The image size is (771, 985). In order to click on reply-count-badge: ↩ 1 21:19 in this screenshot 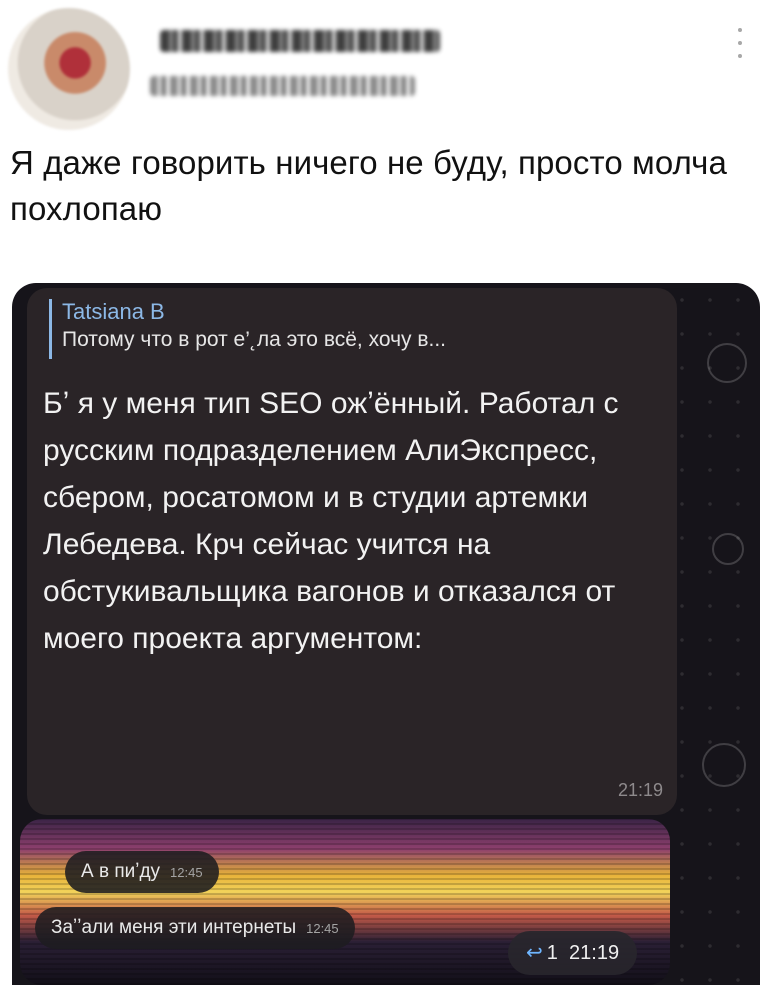, I will do `click(573, 953)`.